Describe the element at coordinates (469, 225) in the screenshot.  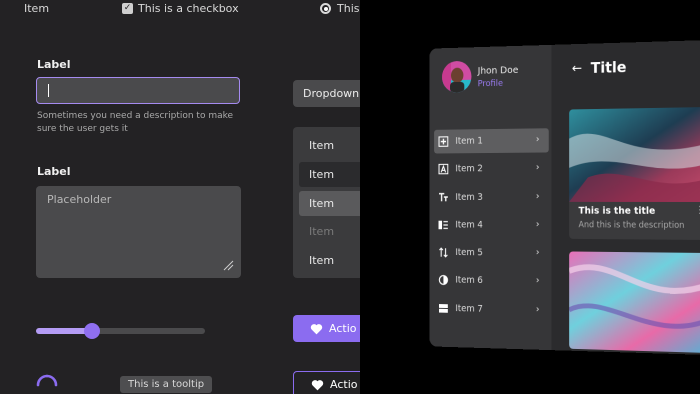
I see `sidebar-item-label: Item 4` at that location.